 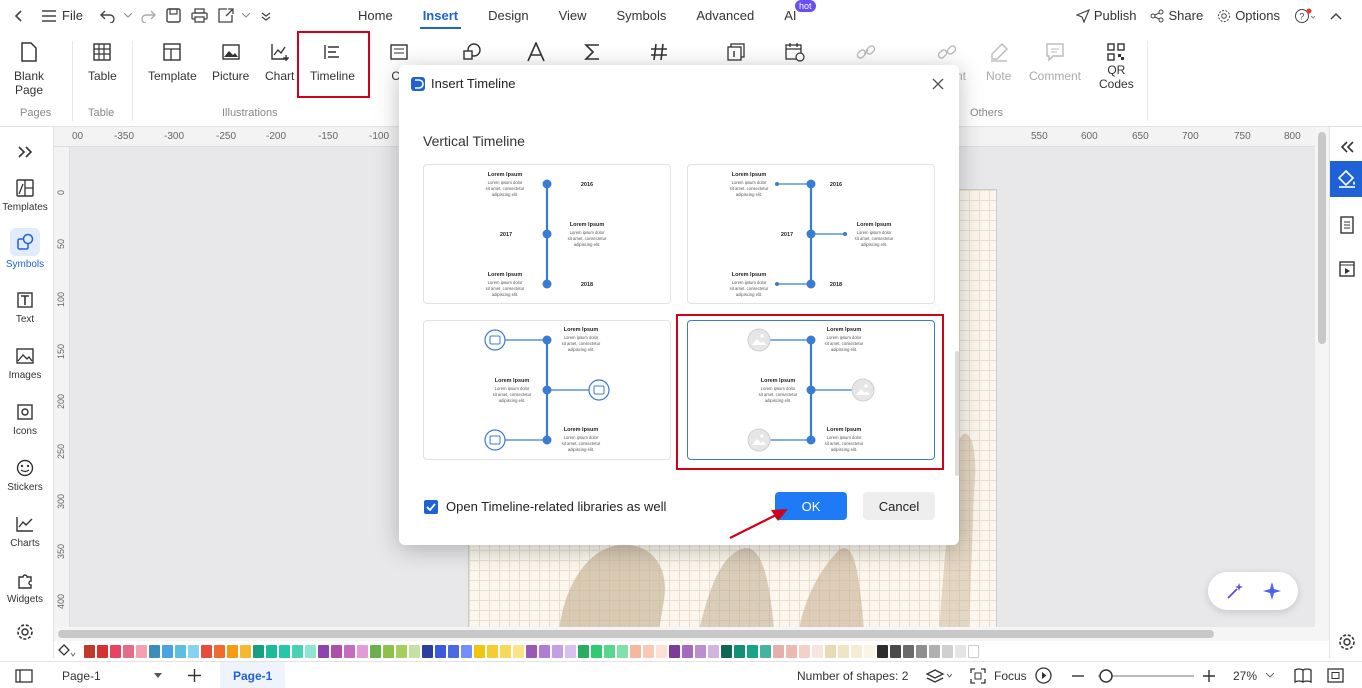 I want to click on open-libraries-checkbox-row: Open Timeline-related libraries as well, so click(x=545, y=506).